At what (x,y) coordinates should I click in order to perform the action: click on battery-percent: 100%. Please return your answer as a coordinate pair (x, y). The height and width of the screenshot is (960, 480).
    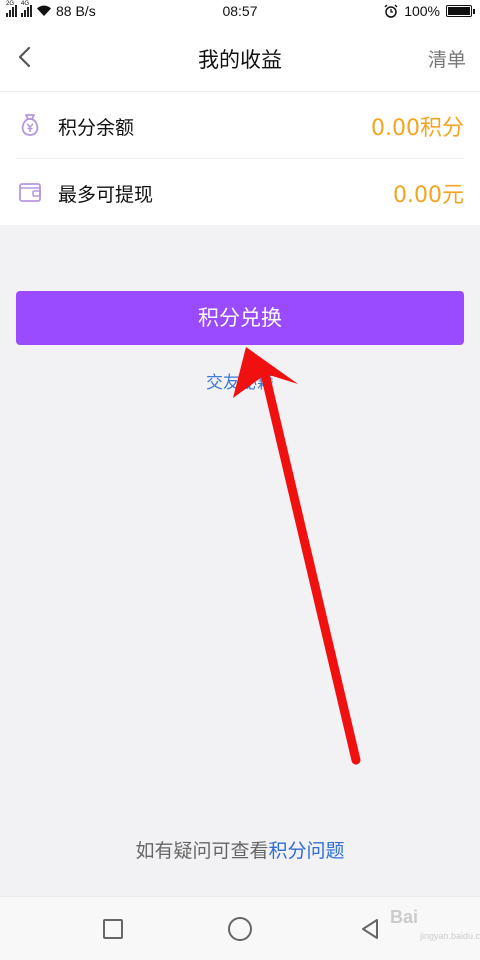
    Looking at the image, I should click on (422, 11).